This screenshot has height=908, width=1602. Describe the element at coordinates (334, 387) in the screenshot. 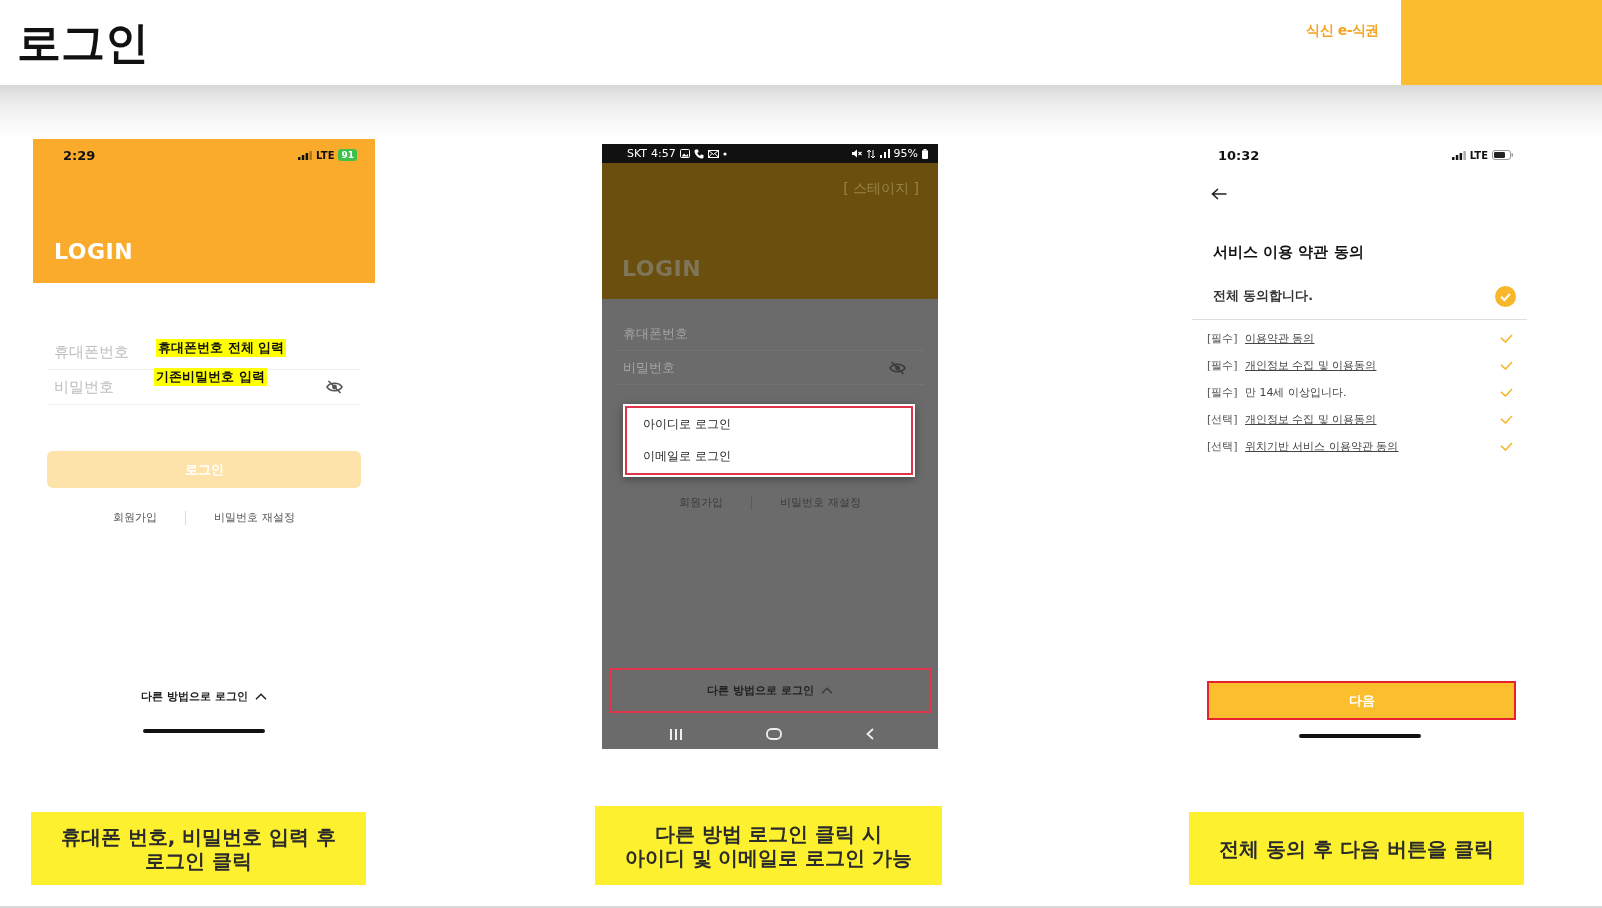

I see `eye-off-icon` at that location.